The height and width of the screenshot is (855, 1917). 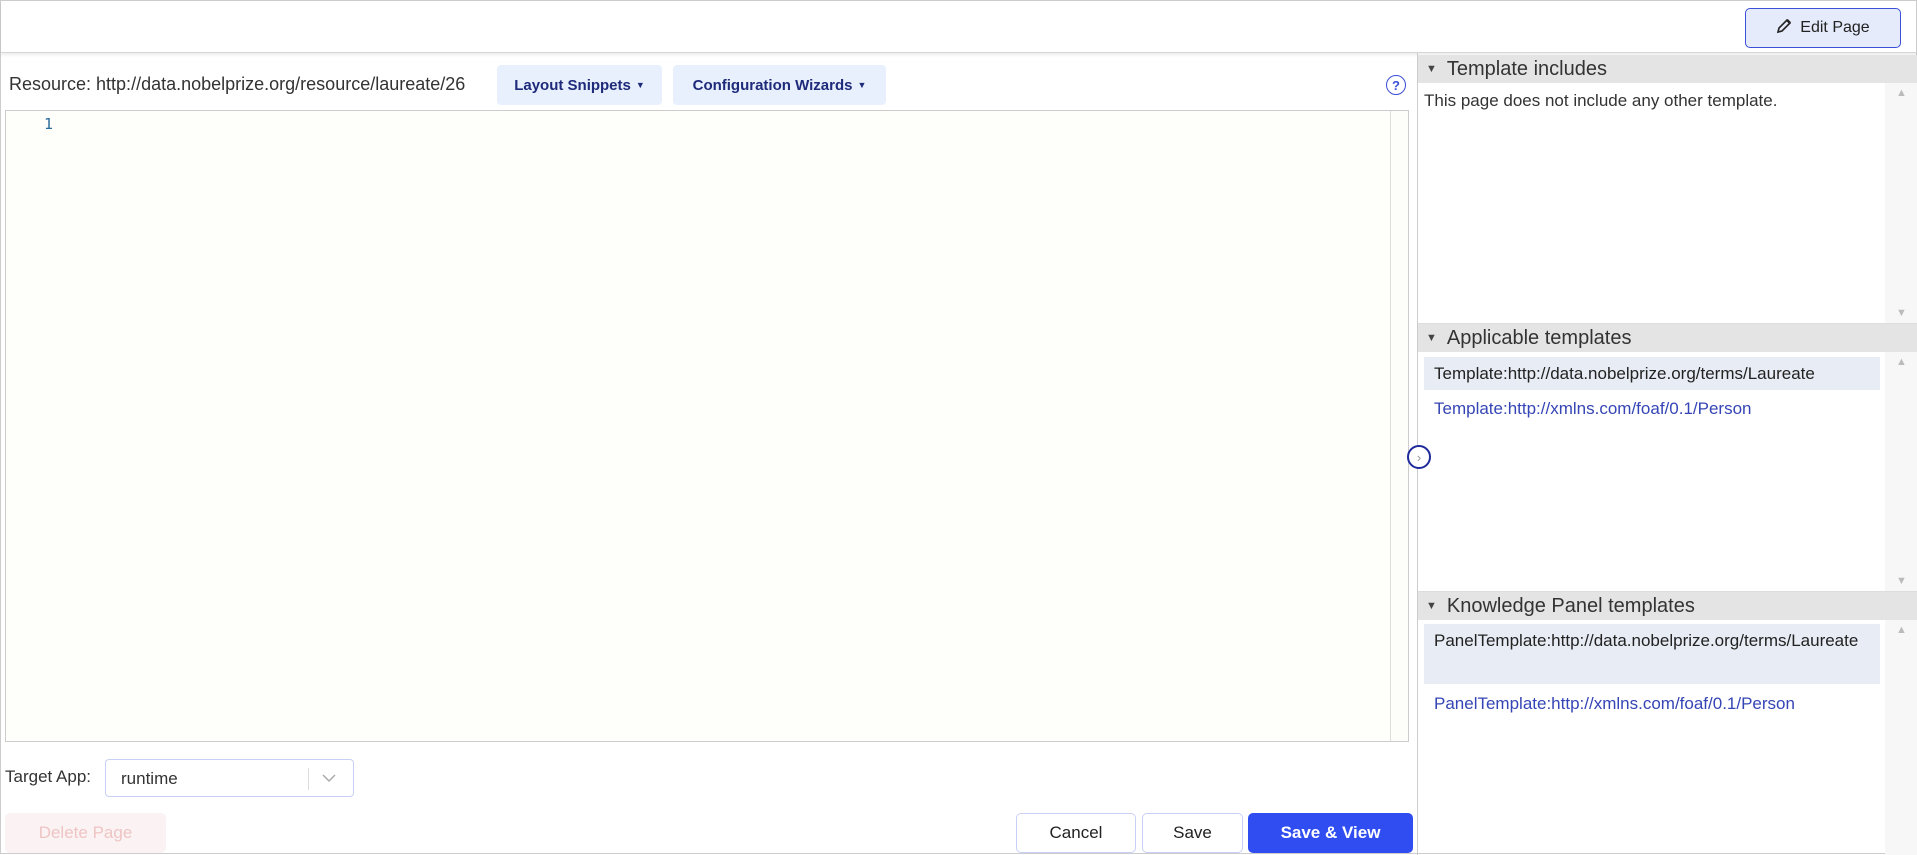 What do you see at coordinates (149, 778) in the screenshot?
I see `target-app-value: runtime` at bounding box center [149, 778].